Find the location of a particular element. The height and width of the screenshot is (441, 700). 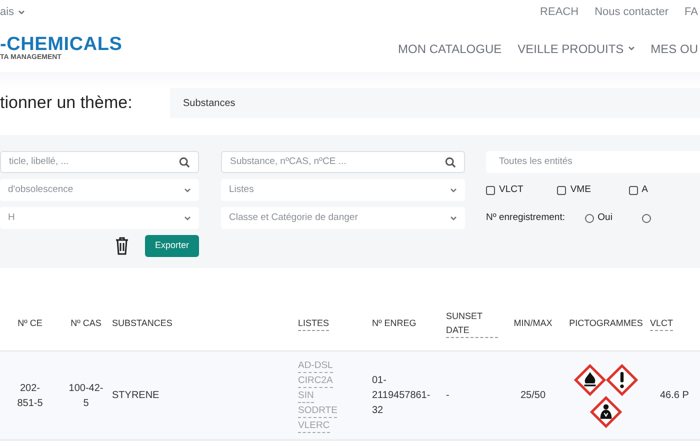

flame-pictogram-icon is located at coordinates (590, 380).